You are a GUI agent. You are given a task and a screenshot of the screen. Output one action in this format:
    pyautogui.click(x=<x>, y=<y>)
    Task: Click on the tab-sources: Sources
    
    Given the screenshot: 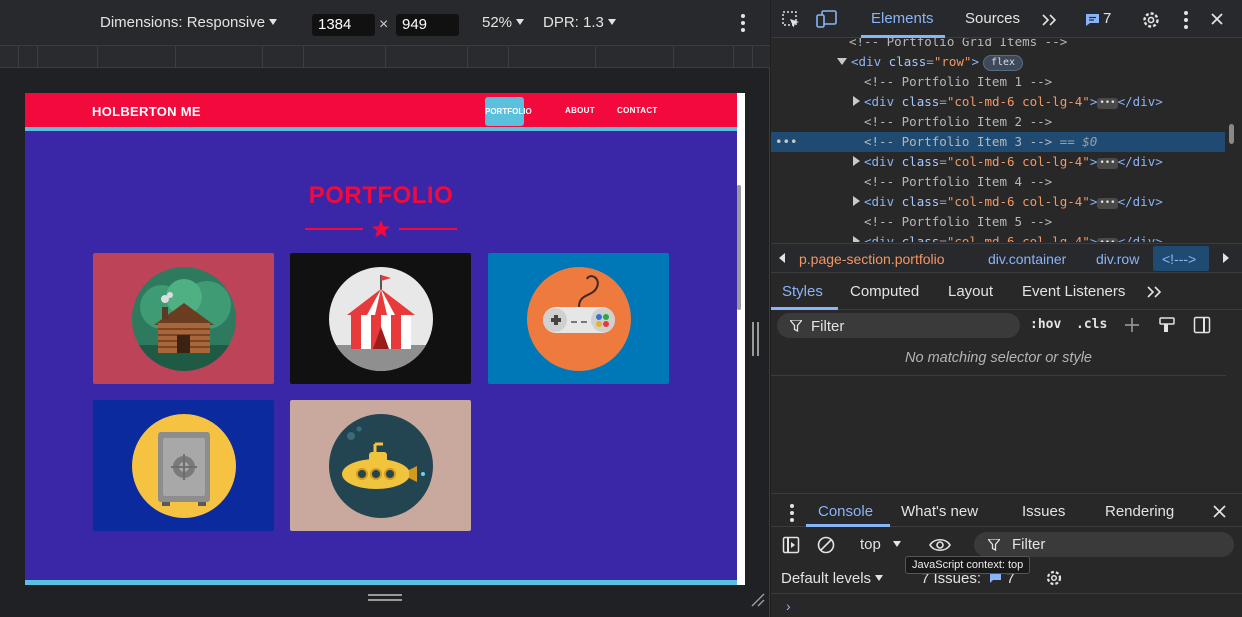 What is the action you would take?
    pyautogui.click(x=992, y=18)
    